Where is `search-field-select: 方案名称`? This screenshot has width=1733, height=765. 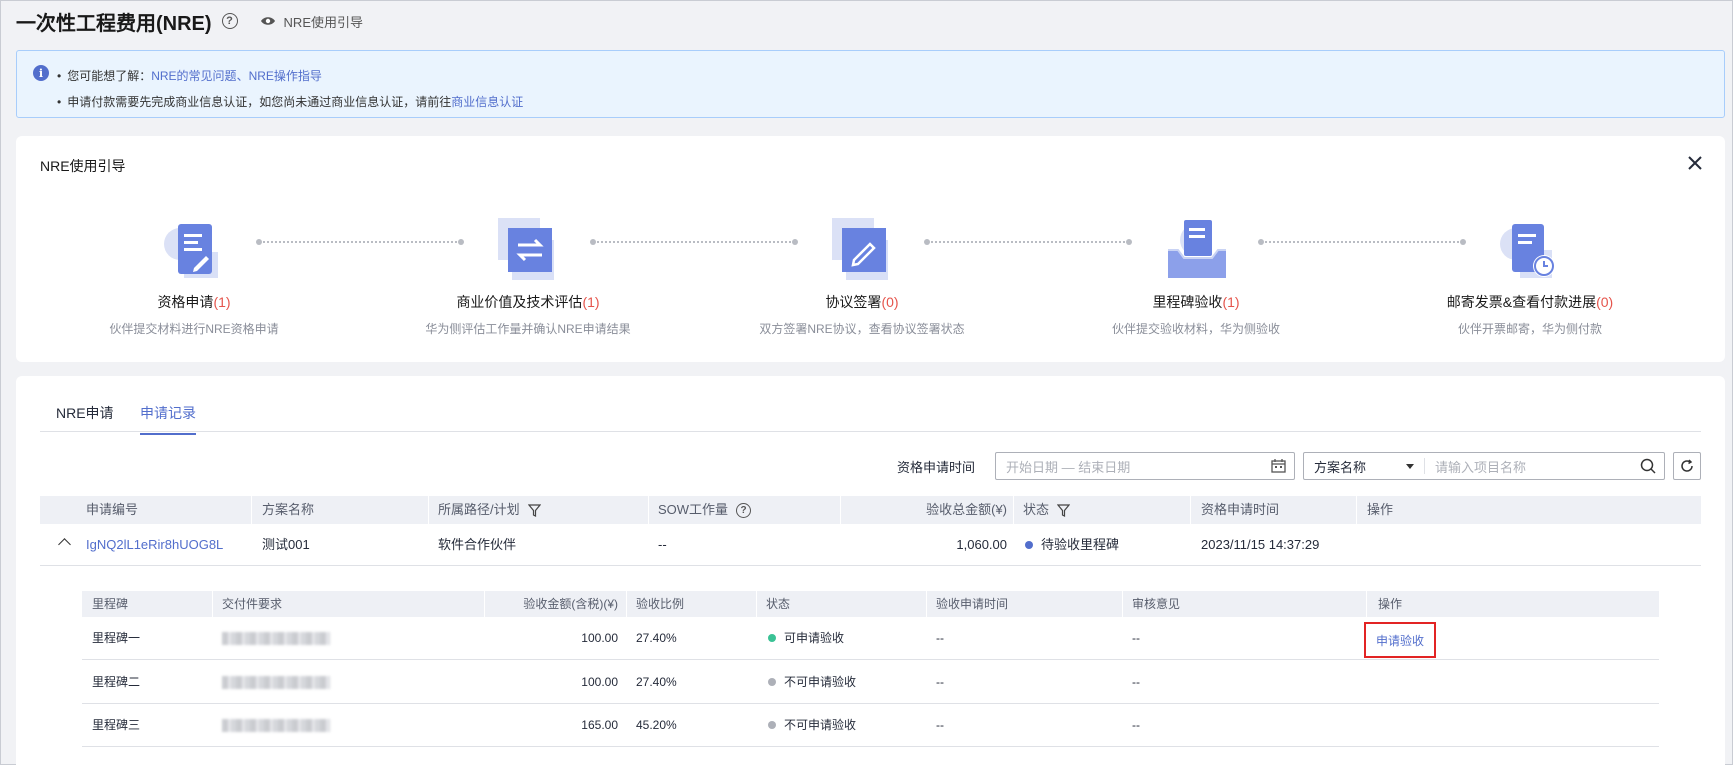 search-field-select: 方案名称 is located at coordinates (1364, 466).